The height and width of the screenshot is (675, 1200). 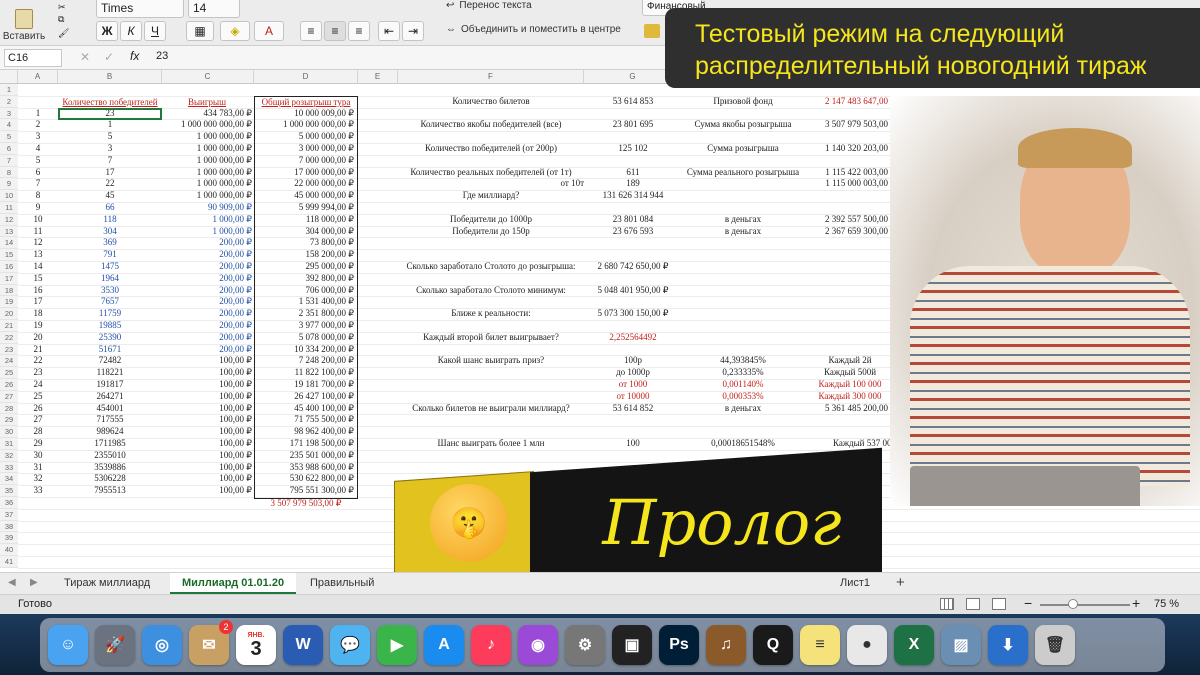 What do you see at coordinates (359, 31) in the screenshot?
I see `align-right-button: ≡` at bounding box center [359, 31].